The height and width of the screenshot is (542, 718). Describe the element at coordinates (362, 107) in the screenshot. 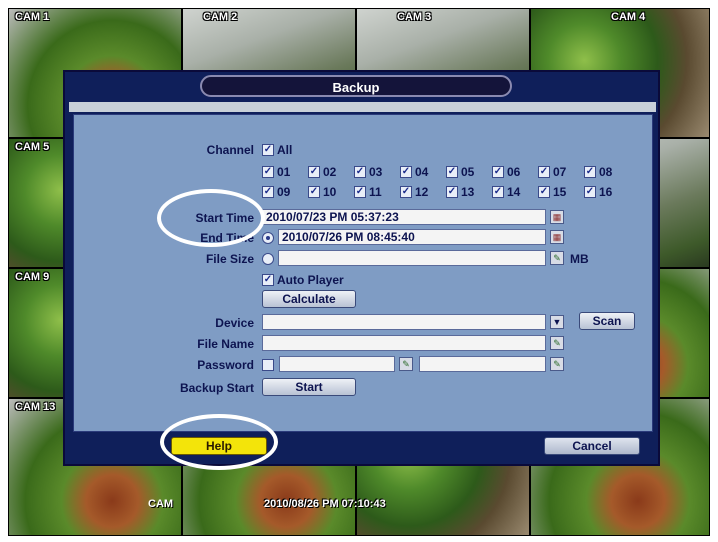

I see `dialog-divider` at that location.